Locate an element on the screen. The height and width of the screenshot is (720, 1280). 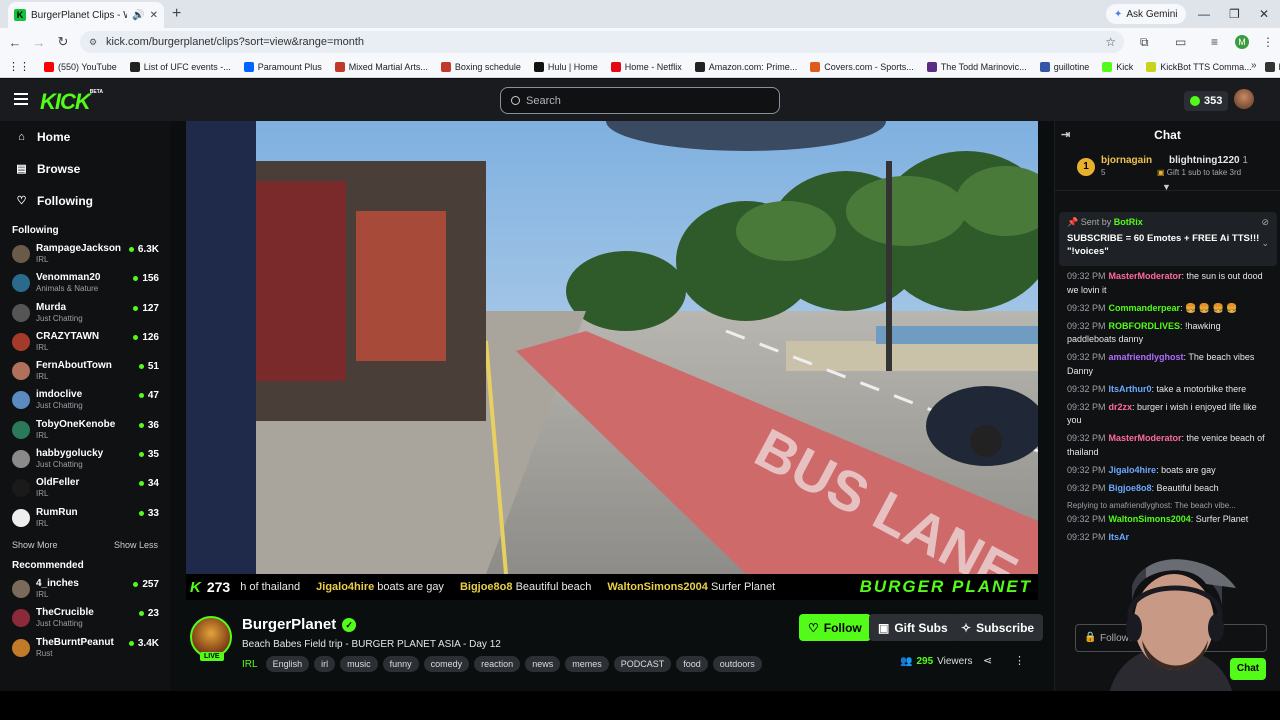
profile-avatar: M is located at coordinates (1242, 42).